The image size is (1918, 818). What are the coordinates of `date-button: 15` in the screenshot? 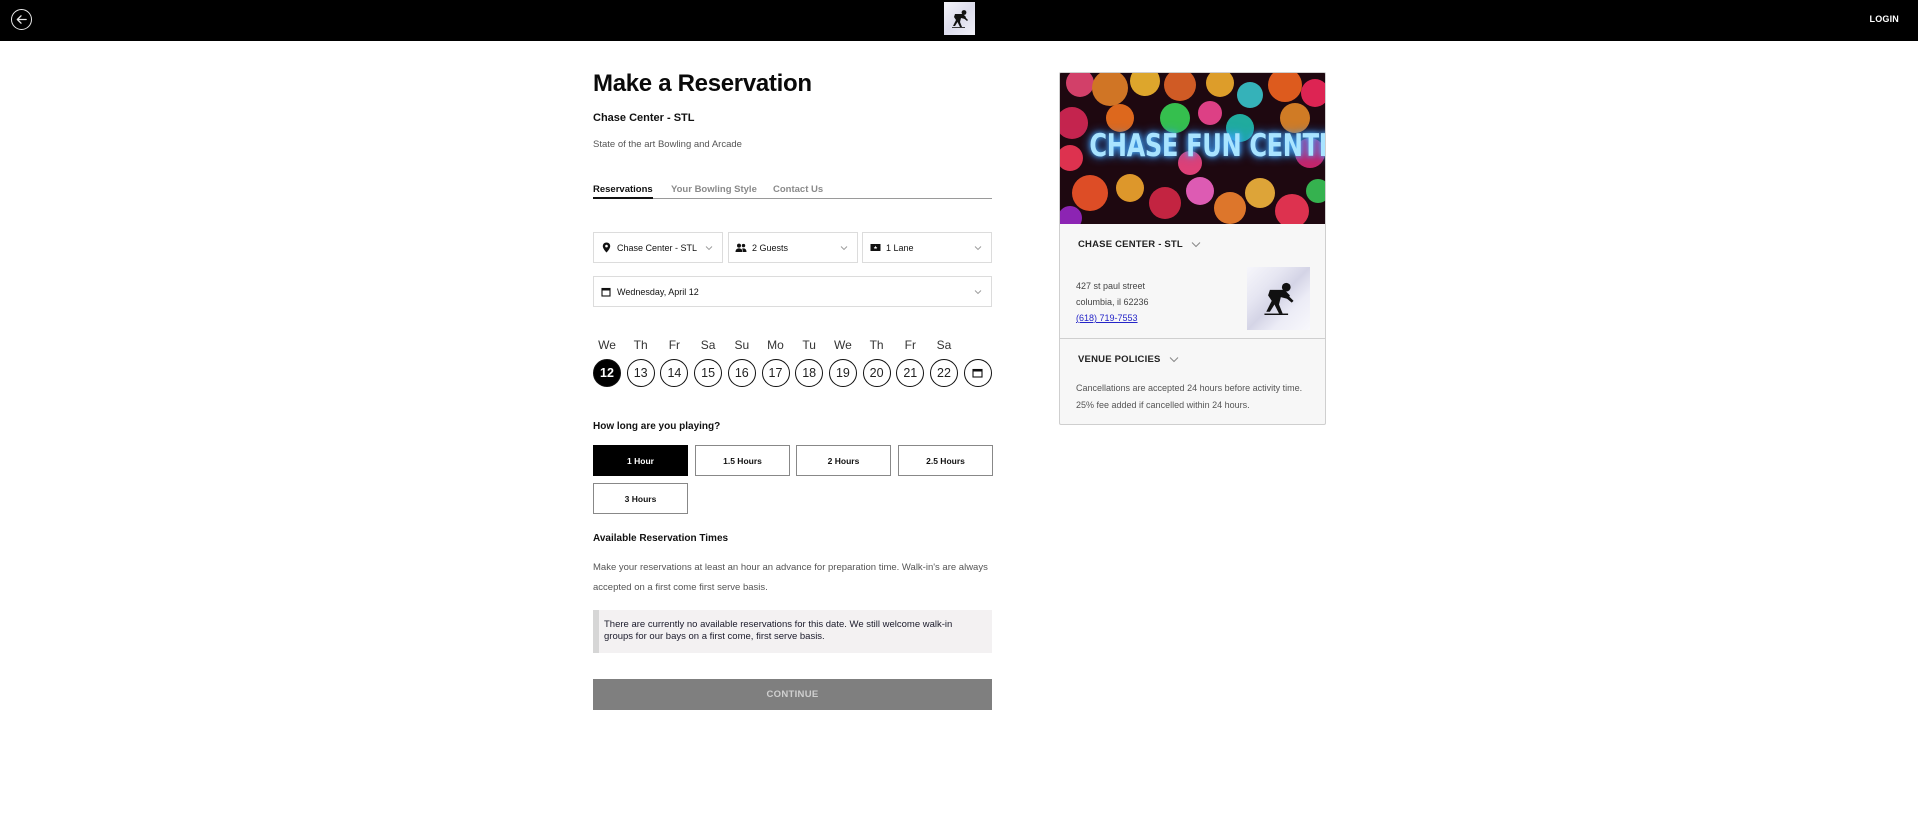 It's located at (708, 373).